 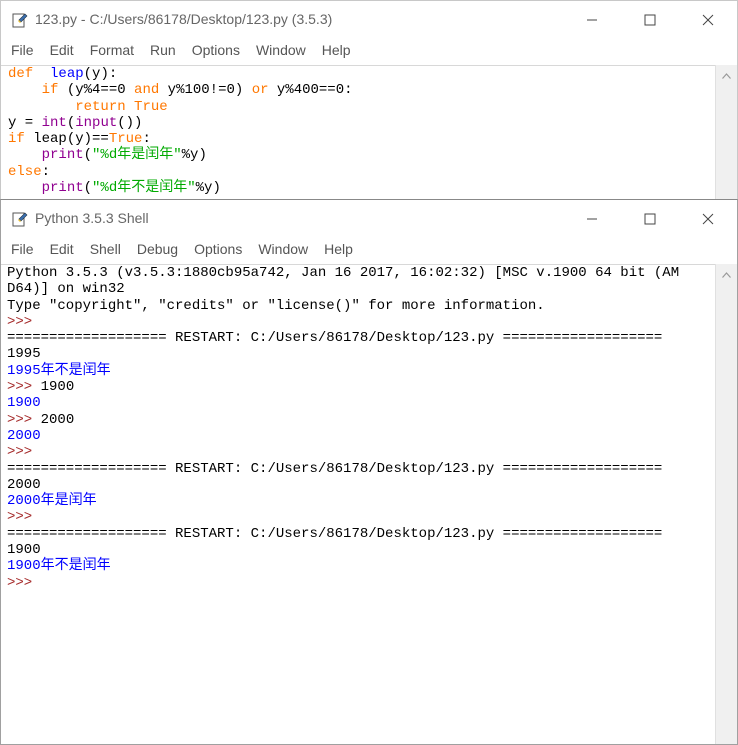 I want to click on menu-shell: Shell, so click(x=105, y=249).